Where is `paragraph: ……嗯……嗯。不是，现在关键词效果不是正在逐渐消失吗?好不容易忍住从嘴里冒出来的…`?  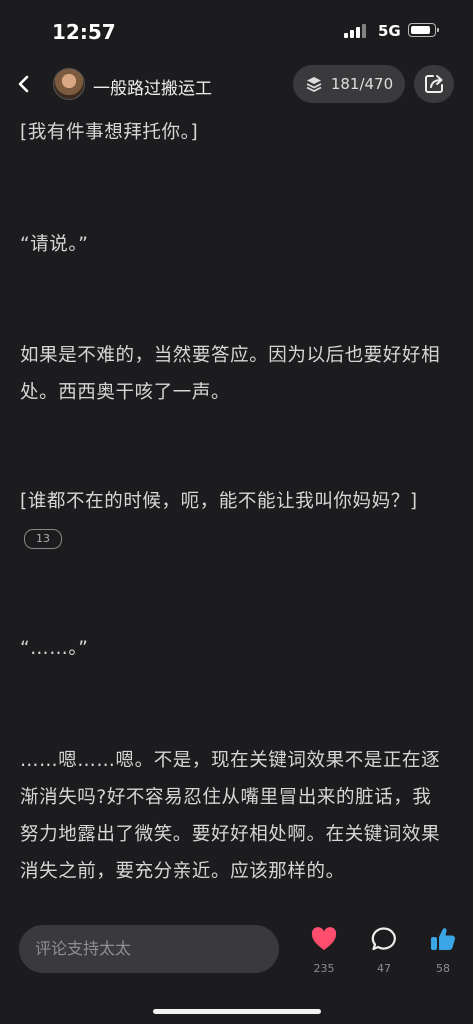 paragraph: ……嗯……嗯。不是，现在关键词效果不是正在逐渐消失吗?好不容易忍住从嘴里冒出来的… is located at coordinates (230, 816).